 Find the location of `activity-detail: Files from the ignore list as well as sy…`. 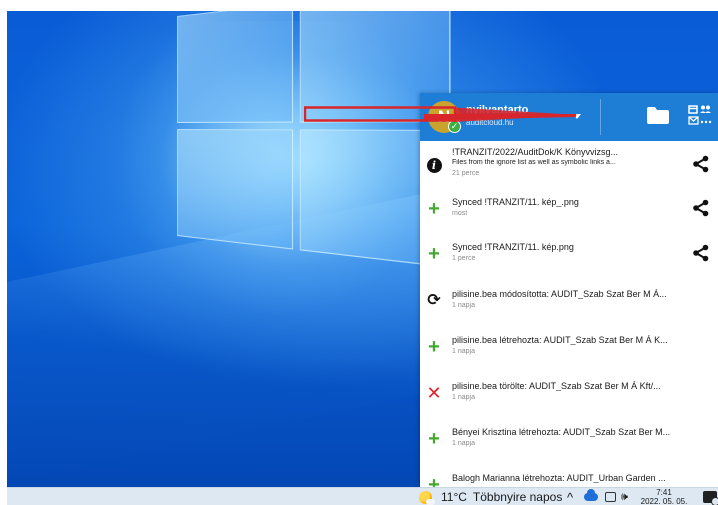

activity-detail: Files from the ignore list as well as sy… is located at coordinates (534, 162).